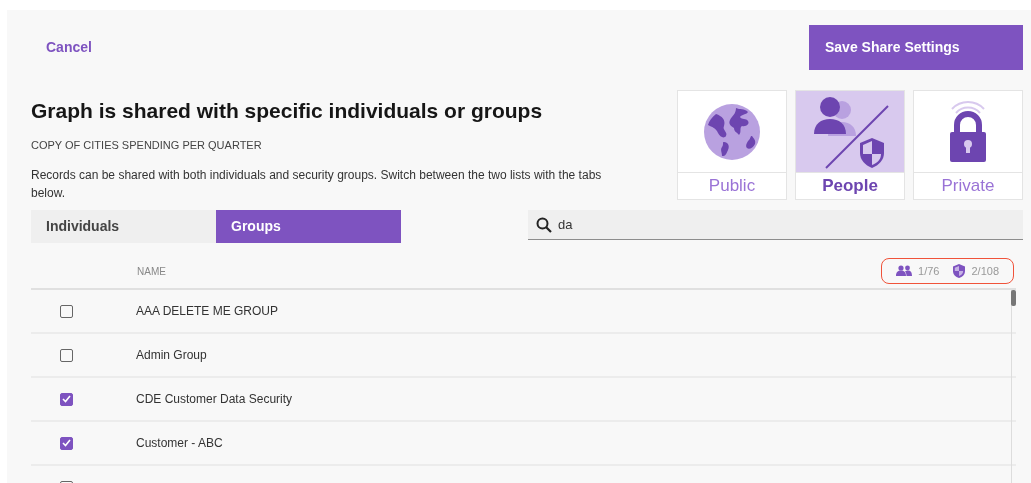 The image size is (1031, 483). I want to click on globe-icon, so click(732, 131).